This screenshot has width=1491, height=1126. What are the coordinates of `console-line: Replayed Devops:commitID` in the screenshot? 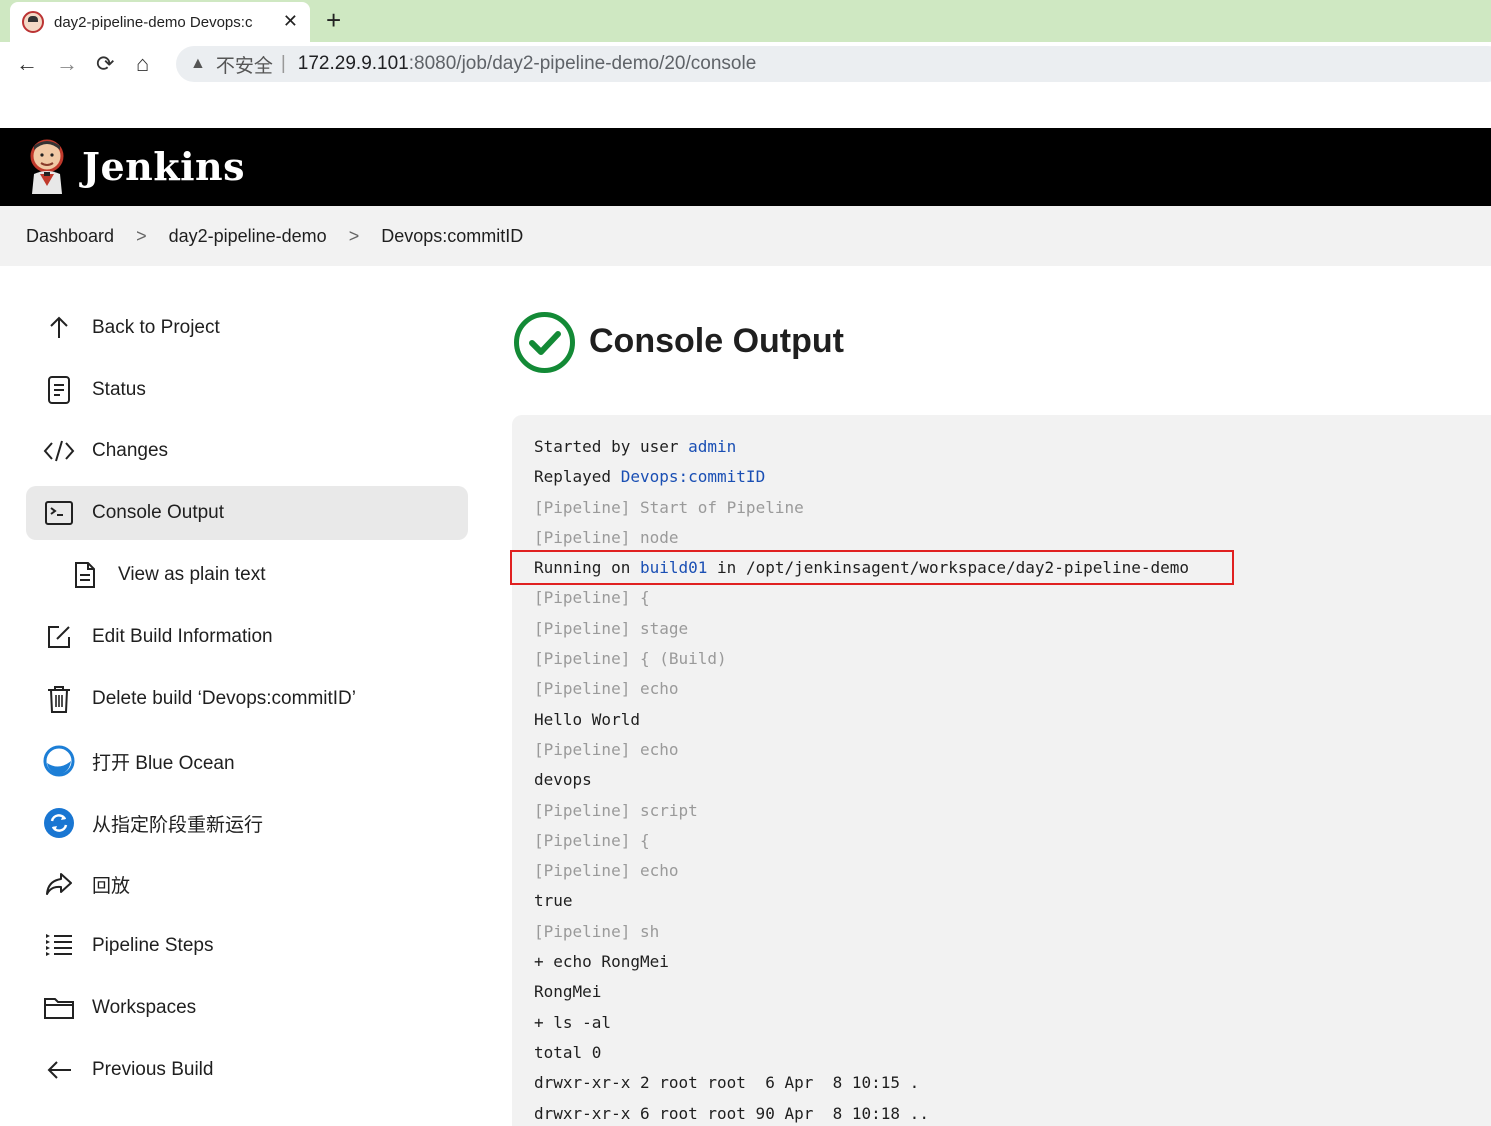 It's located at (650, 477).